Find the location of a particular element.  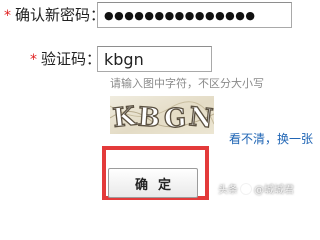

captcha-char: K is located at coordinates (124, 118).